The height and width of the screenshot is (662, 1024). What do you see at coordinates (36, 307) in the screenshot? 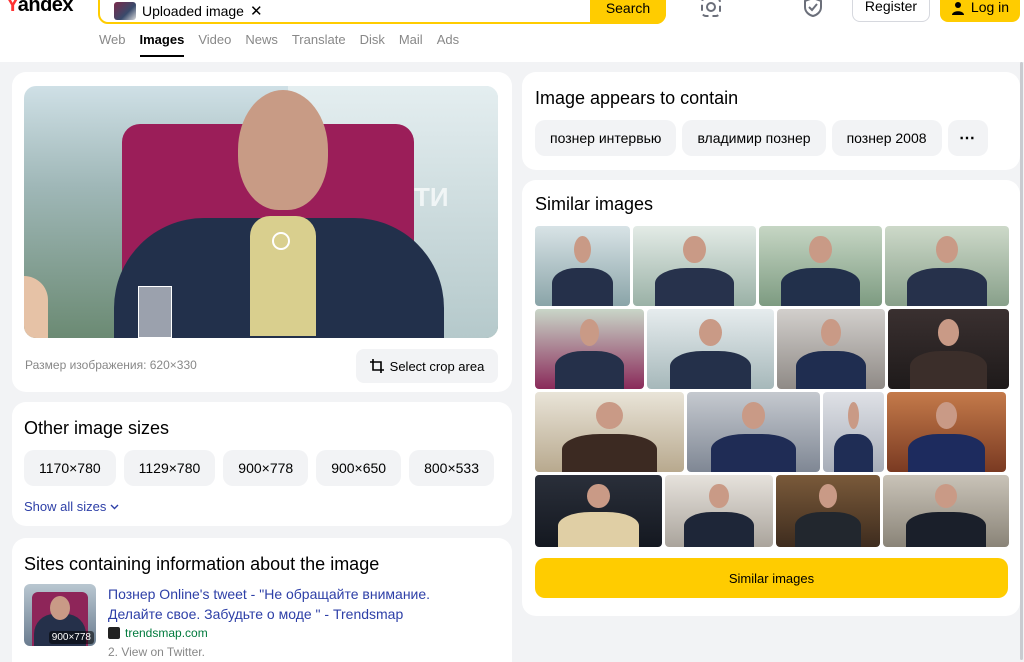
I see `preview-edge-person` at bounding box center [36, 307].